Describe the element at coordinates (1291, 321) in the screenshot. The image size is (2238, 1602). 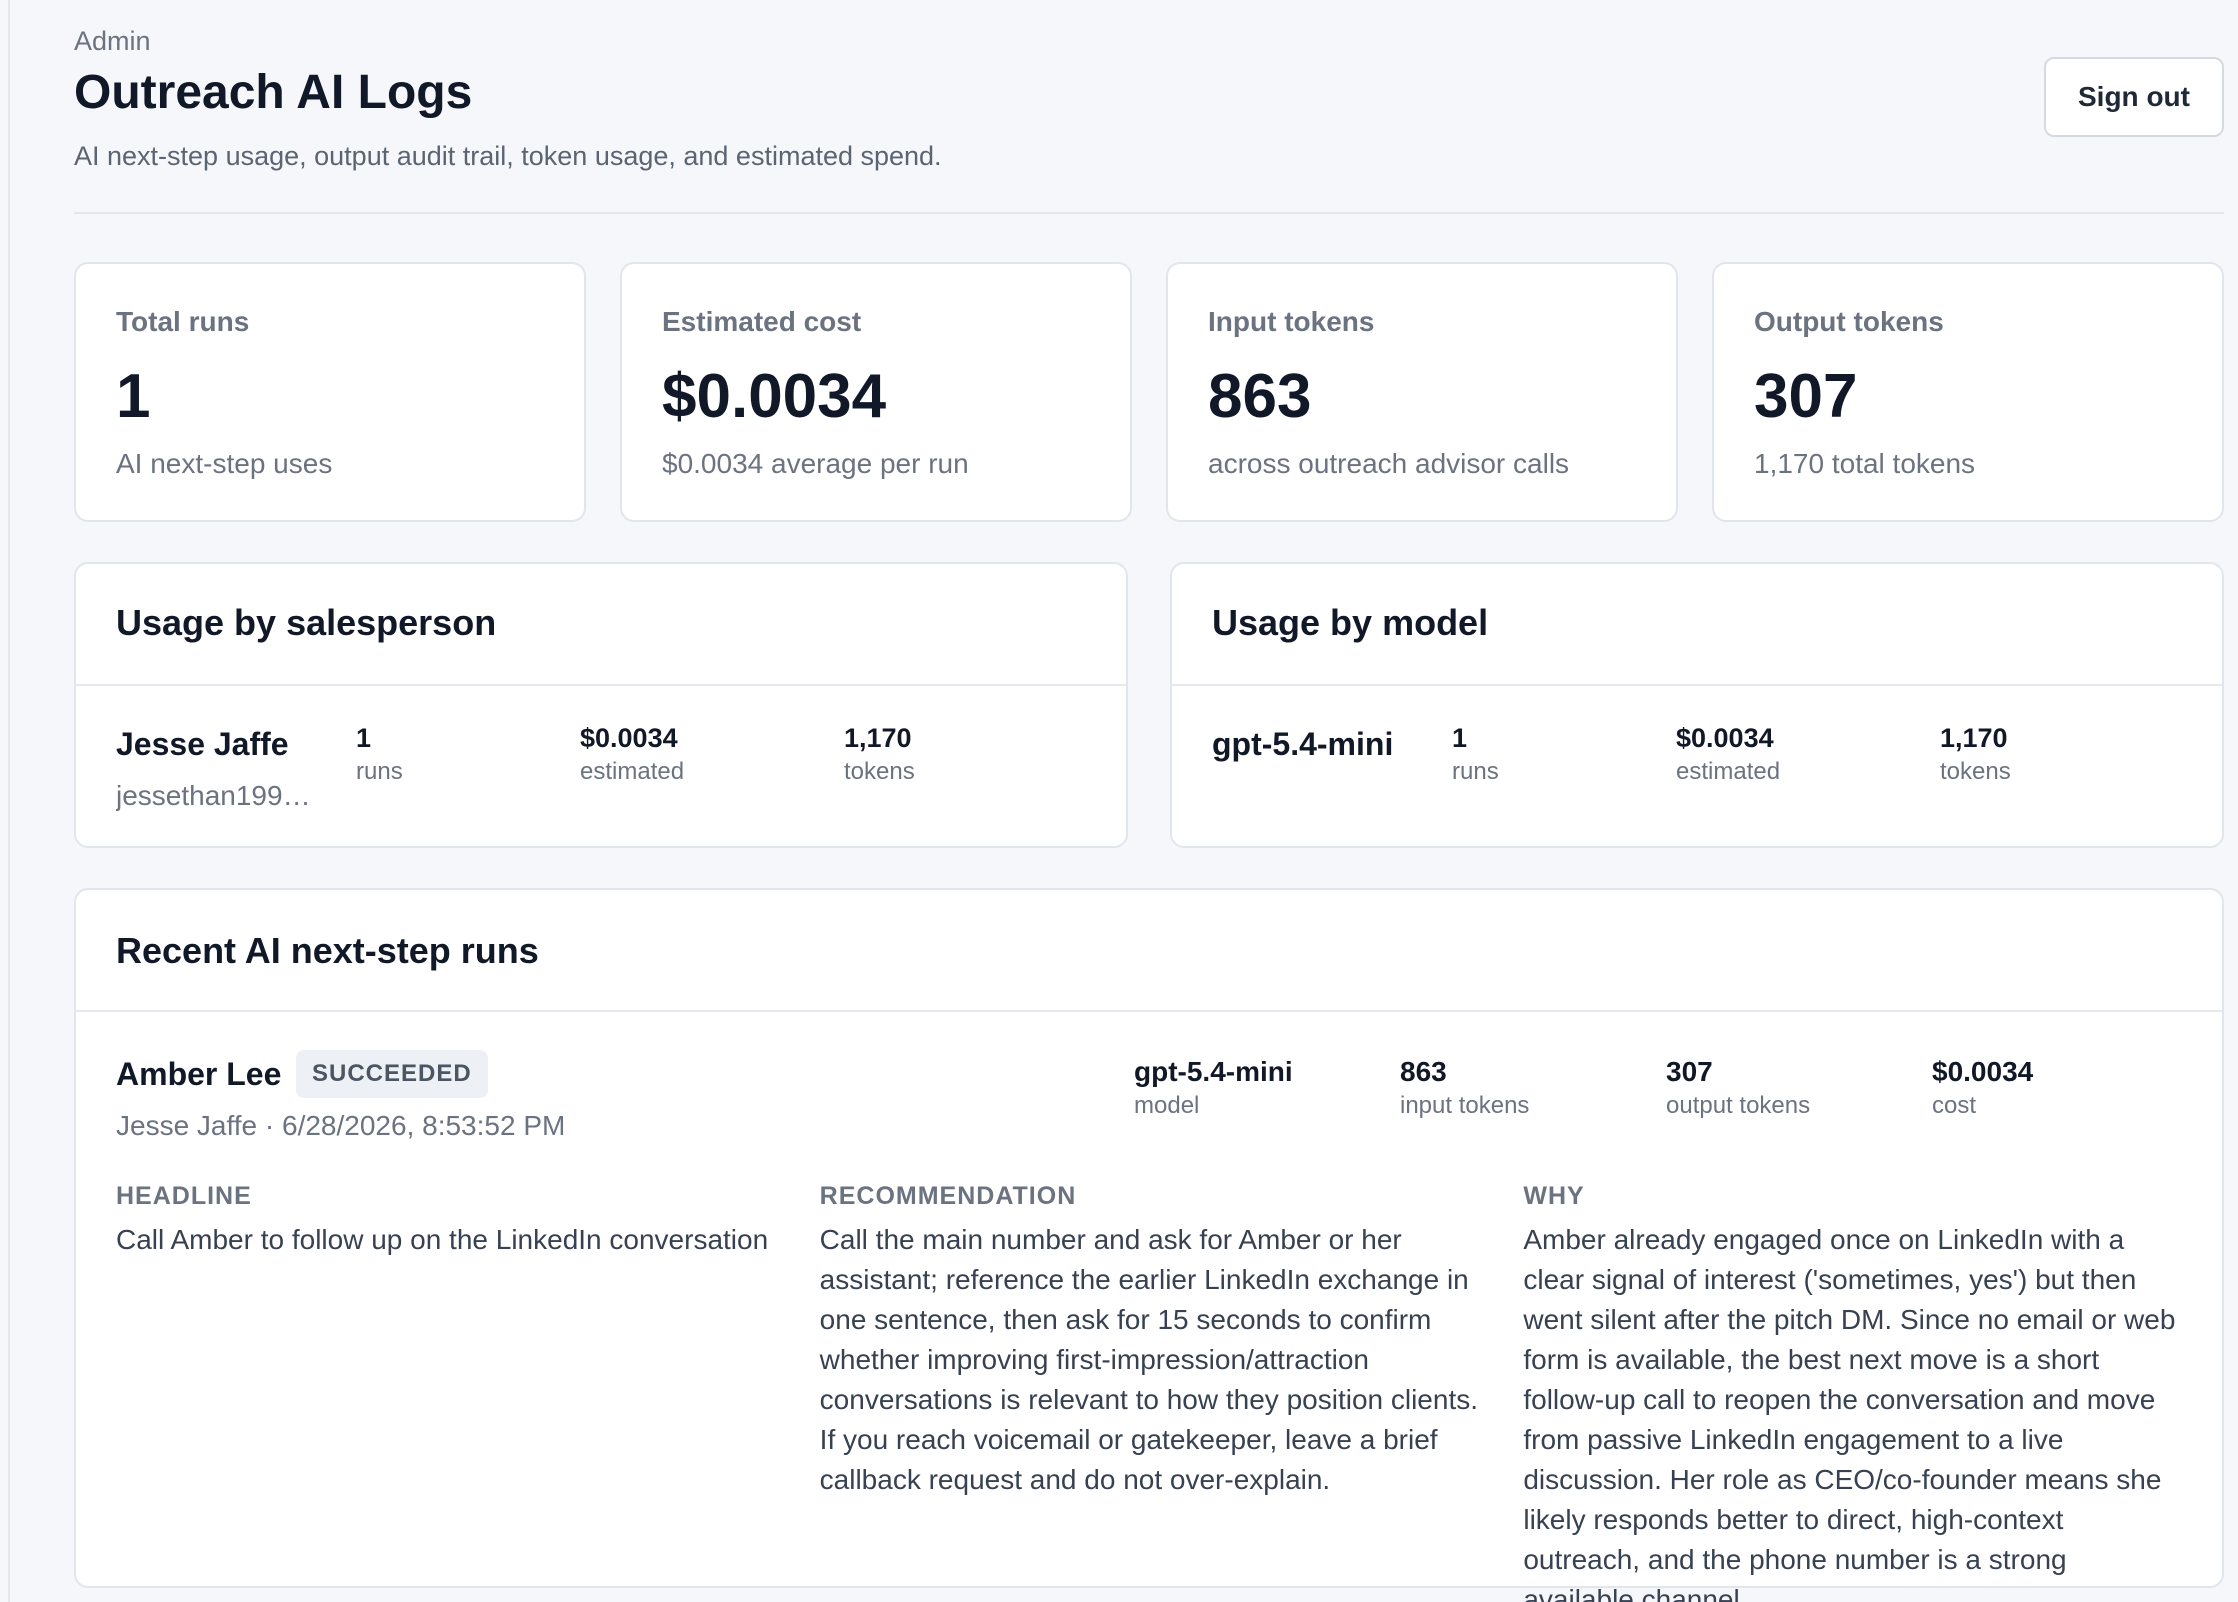
I see `stat-label: Input tokens` at that location.